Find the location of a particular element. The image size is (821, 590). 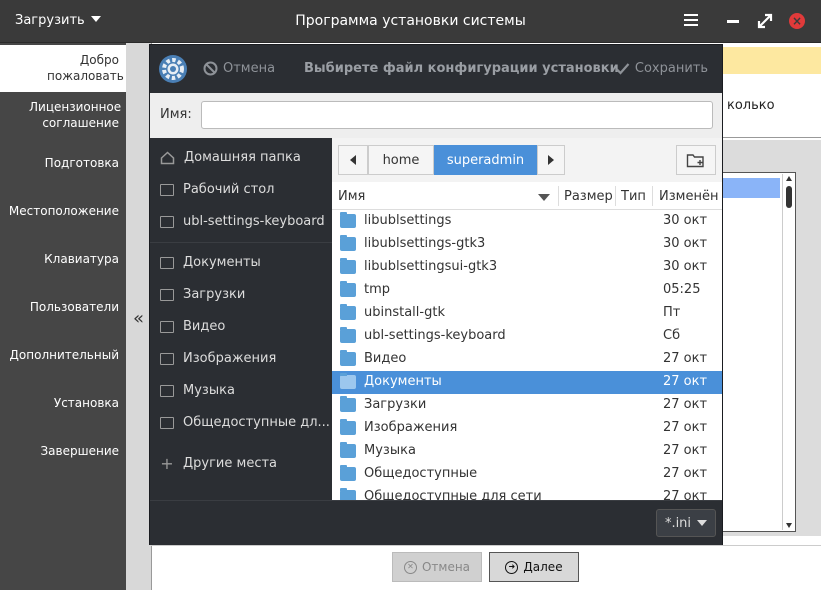

file-name: ubinstall-gtk is located at coordinates (404, 312).